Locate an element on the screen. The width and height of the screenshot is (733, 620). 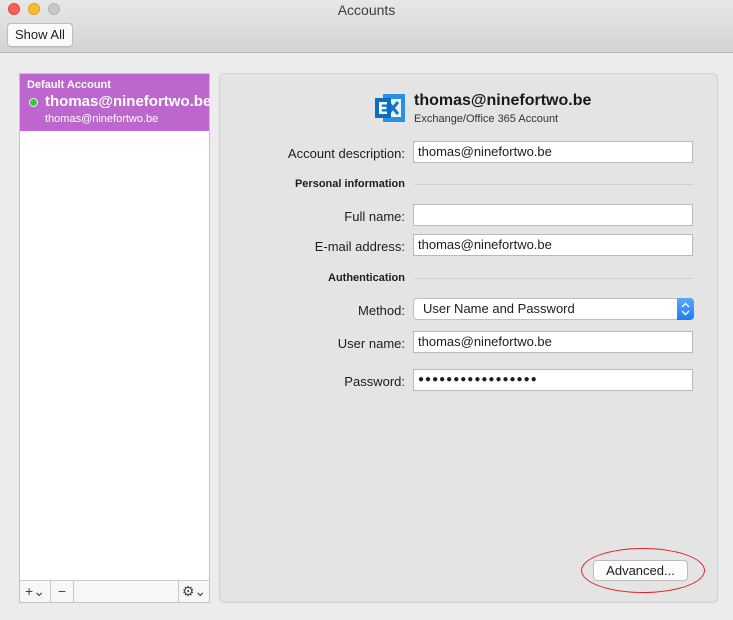
method-selected-value: User Name and Password is located at coordinates (499, 308).